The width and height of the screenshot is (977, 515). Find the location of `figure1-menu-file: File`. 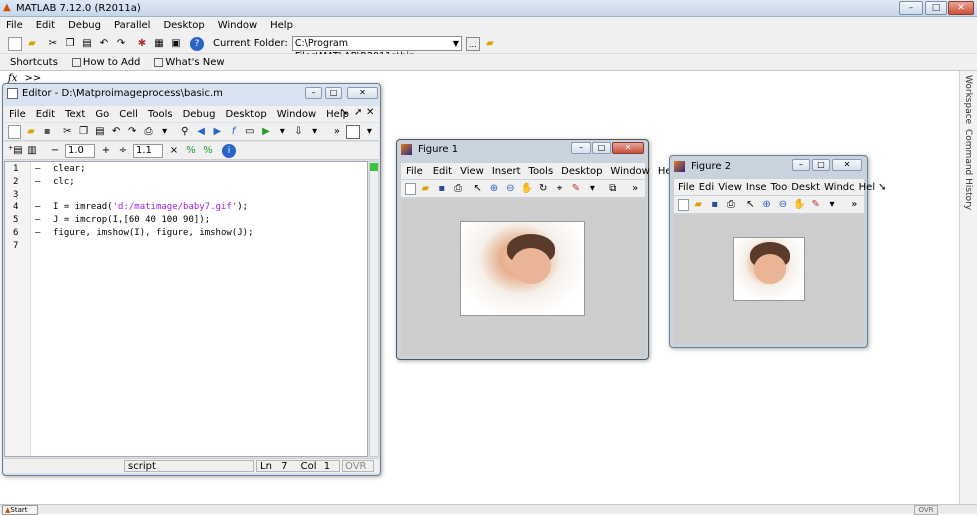

figure1-menu-file: File is located at coordinates (414, 171).